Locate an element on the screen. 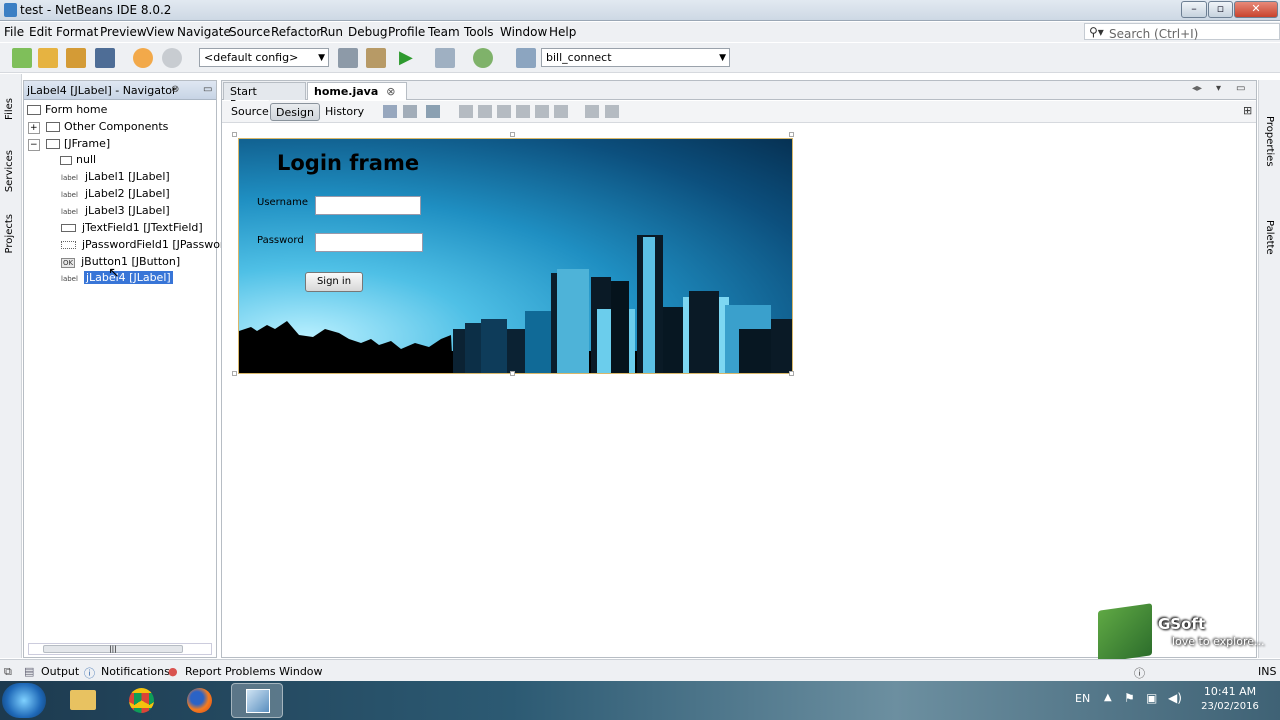 The width and height of the screenshot is (1280, 720). tree-item-jlabel1: label jLabel1 [JLabel] is located at coordinates (115, 176).